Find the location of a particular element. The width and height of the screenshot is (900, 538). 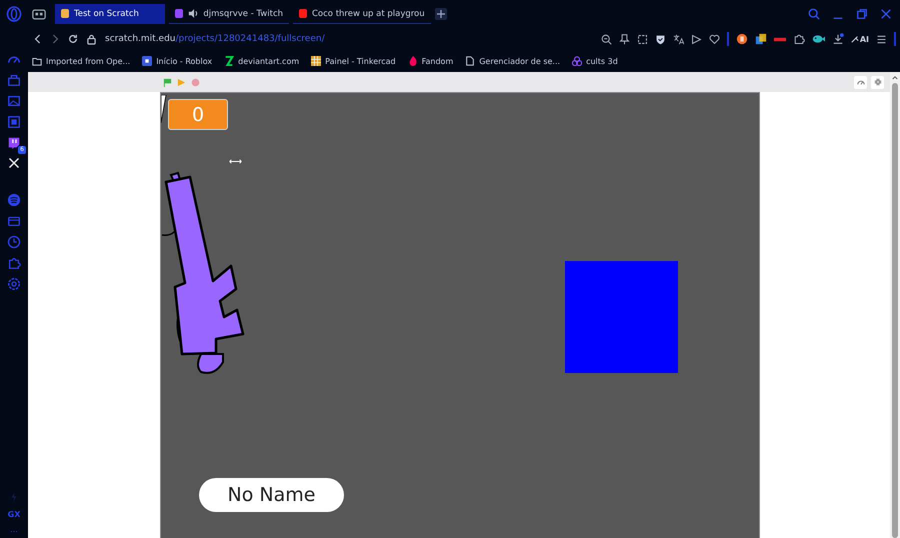

extension-badge-icon is located at coordinates (742, 39).